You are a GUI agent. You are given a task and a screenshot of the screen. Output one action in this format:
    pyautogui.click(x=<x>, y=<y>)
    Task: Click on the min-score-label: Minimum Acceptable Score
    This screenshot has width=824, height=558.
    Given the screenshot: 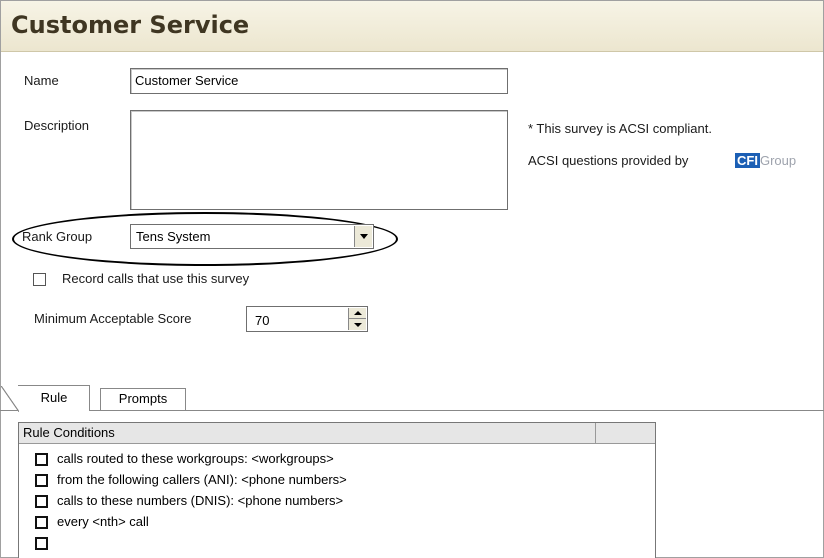 What is the action you would take?
    pyautogui.click(x=113, y=318)
    